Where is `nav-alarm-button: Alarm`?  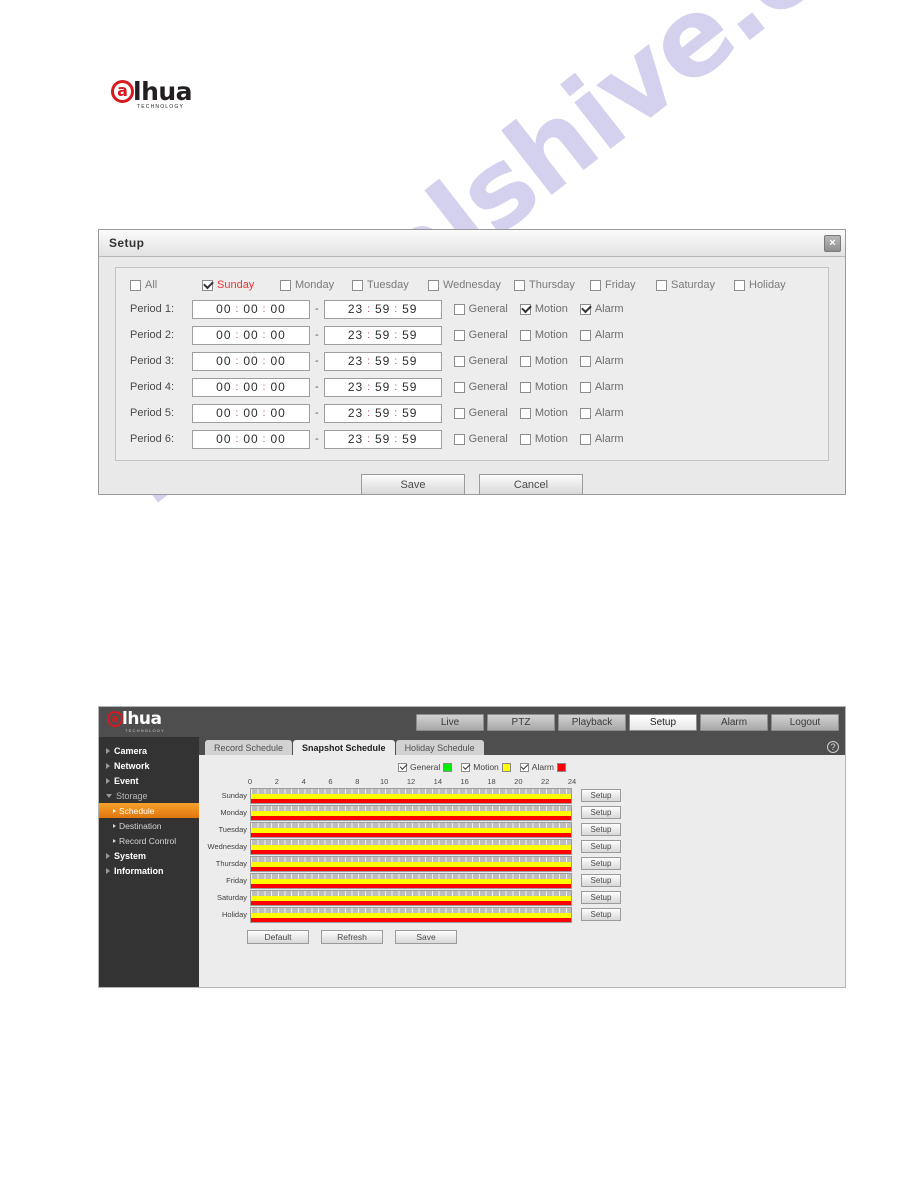 nav-alarm-button: Alarm is located at coordinates (734, 722).